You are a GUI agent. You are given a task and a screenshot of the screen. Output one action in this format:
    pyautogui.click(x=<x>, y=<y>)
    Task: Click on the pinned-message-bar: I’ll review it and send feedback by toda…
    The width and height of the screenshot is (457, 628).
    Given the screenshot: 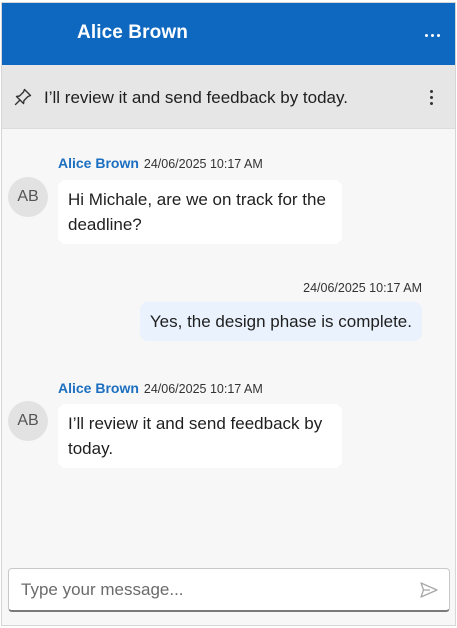 What is the action you would take?
    pyautogui.click(x=228, y=97)
    